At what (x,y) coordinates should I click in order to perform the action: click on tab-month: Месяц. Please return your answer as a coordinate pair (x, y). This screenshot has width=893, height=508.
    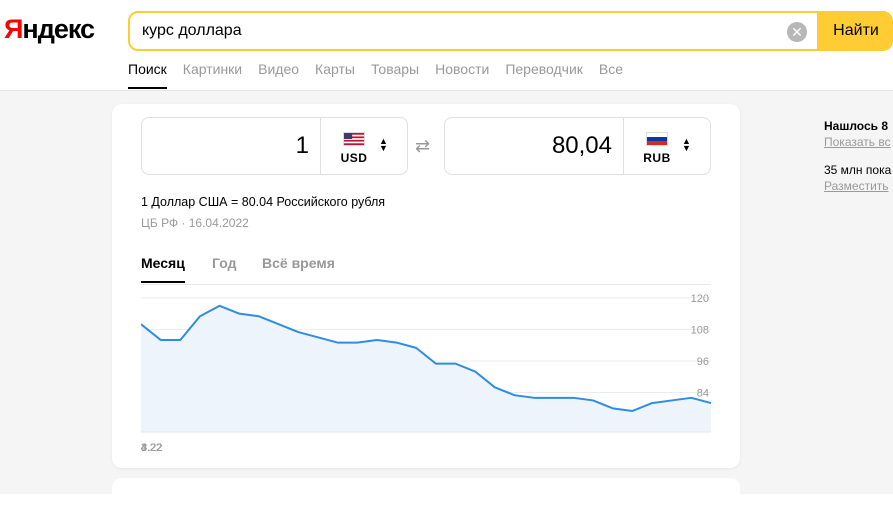
    Looking at the image, I should click on (163, 269).